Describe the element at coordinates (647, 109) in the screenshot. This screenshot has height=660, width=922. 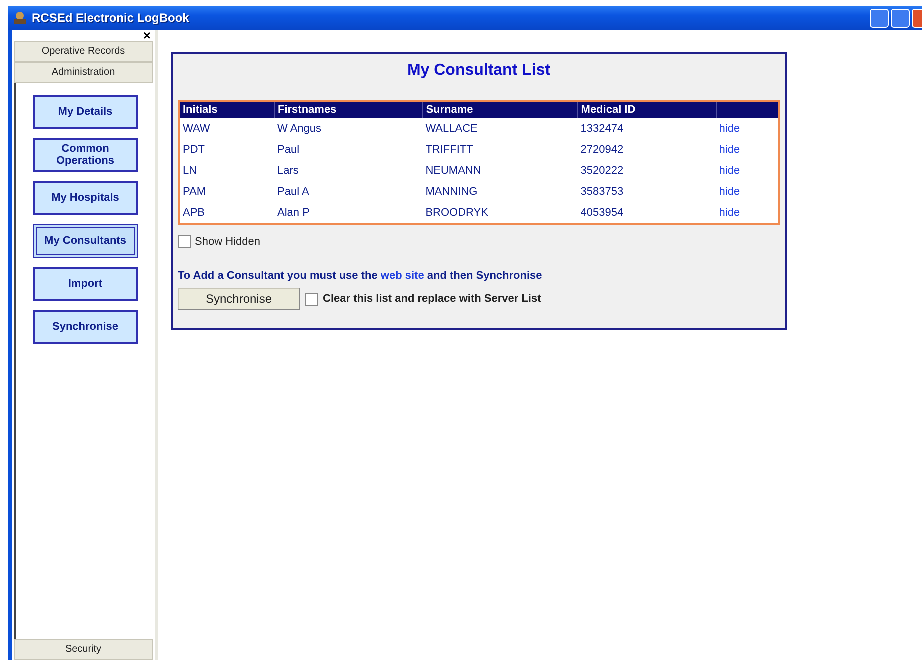
I see `column-header: Medical ID` at that location.